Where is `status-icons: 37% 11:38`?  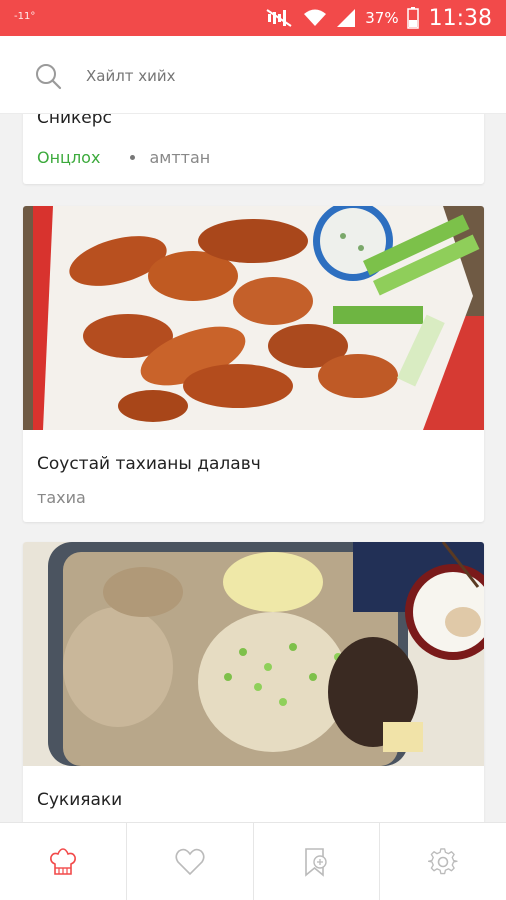 status-icons: 37% 11:38 is located at coordinates (378, 18).